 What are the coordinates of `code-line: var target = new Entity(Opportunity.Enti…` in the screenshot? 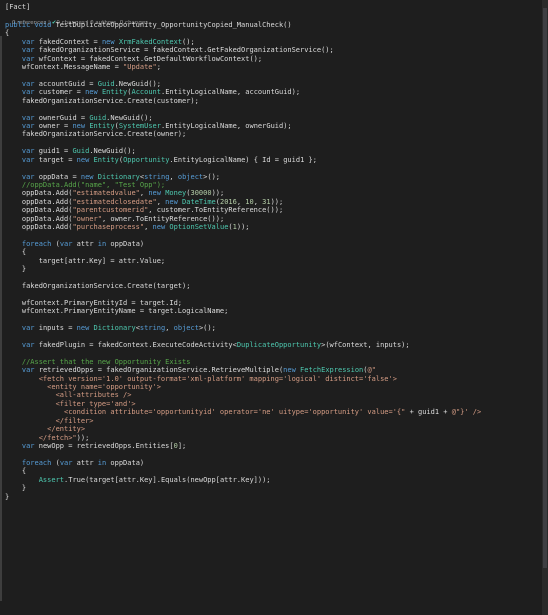 It's located at (161, 160).